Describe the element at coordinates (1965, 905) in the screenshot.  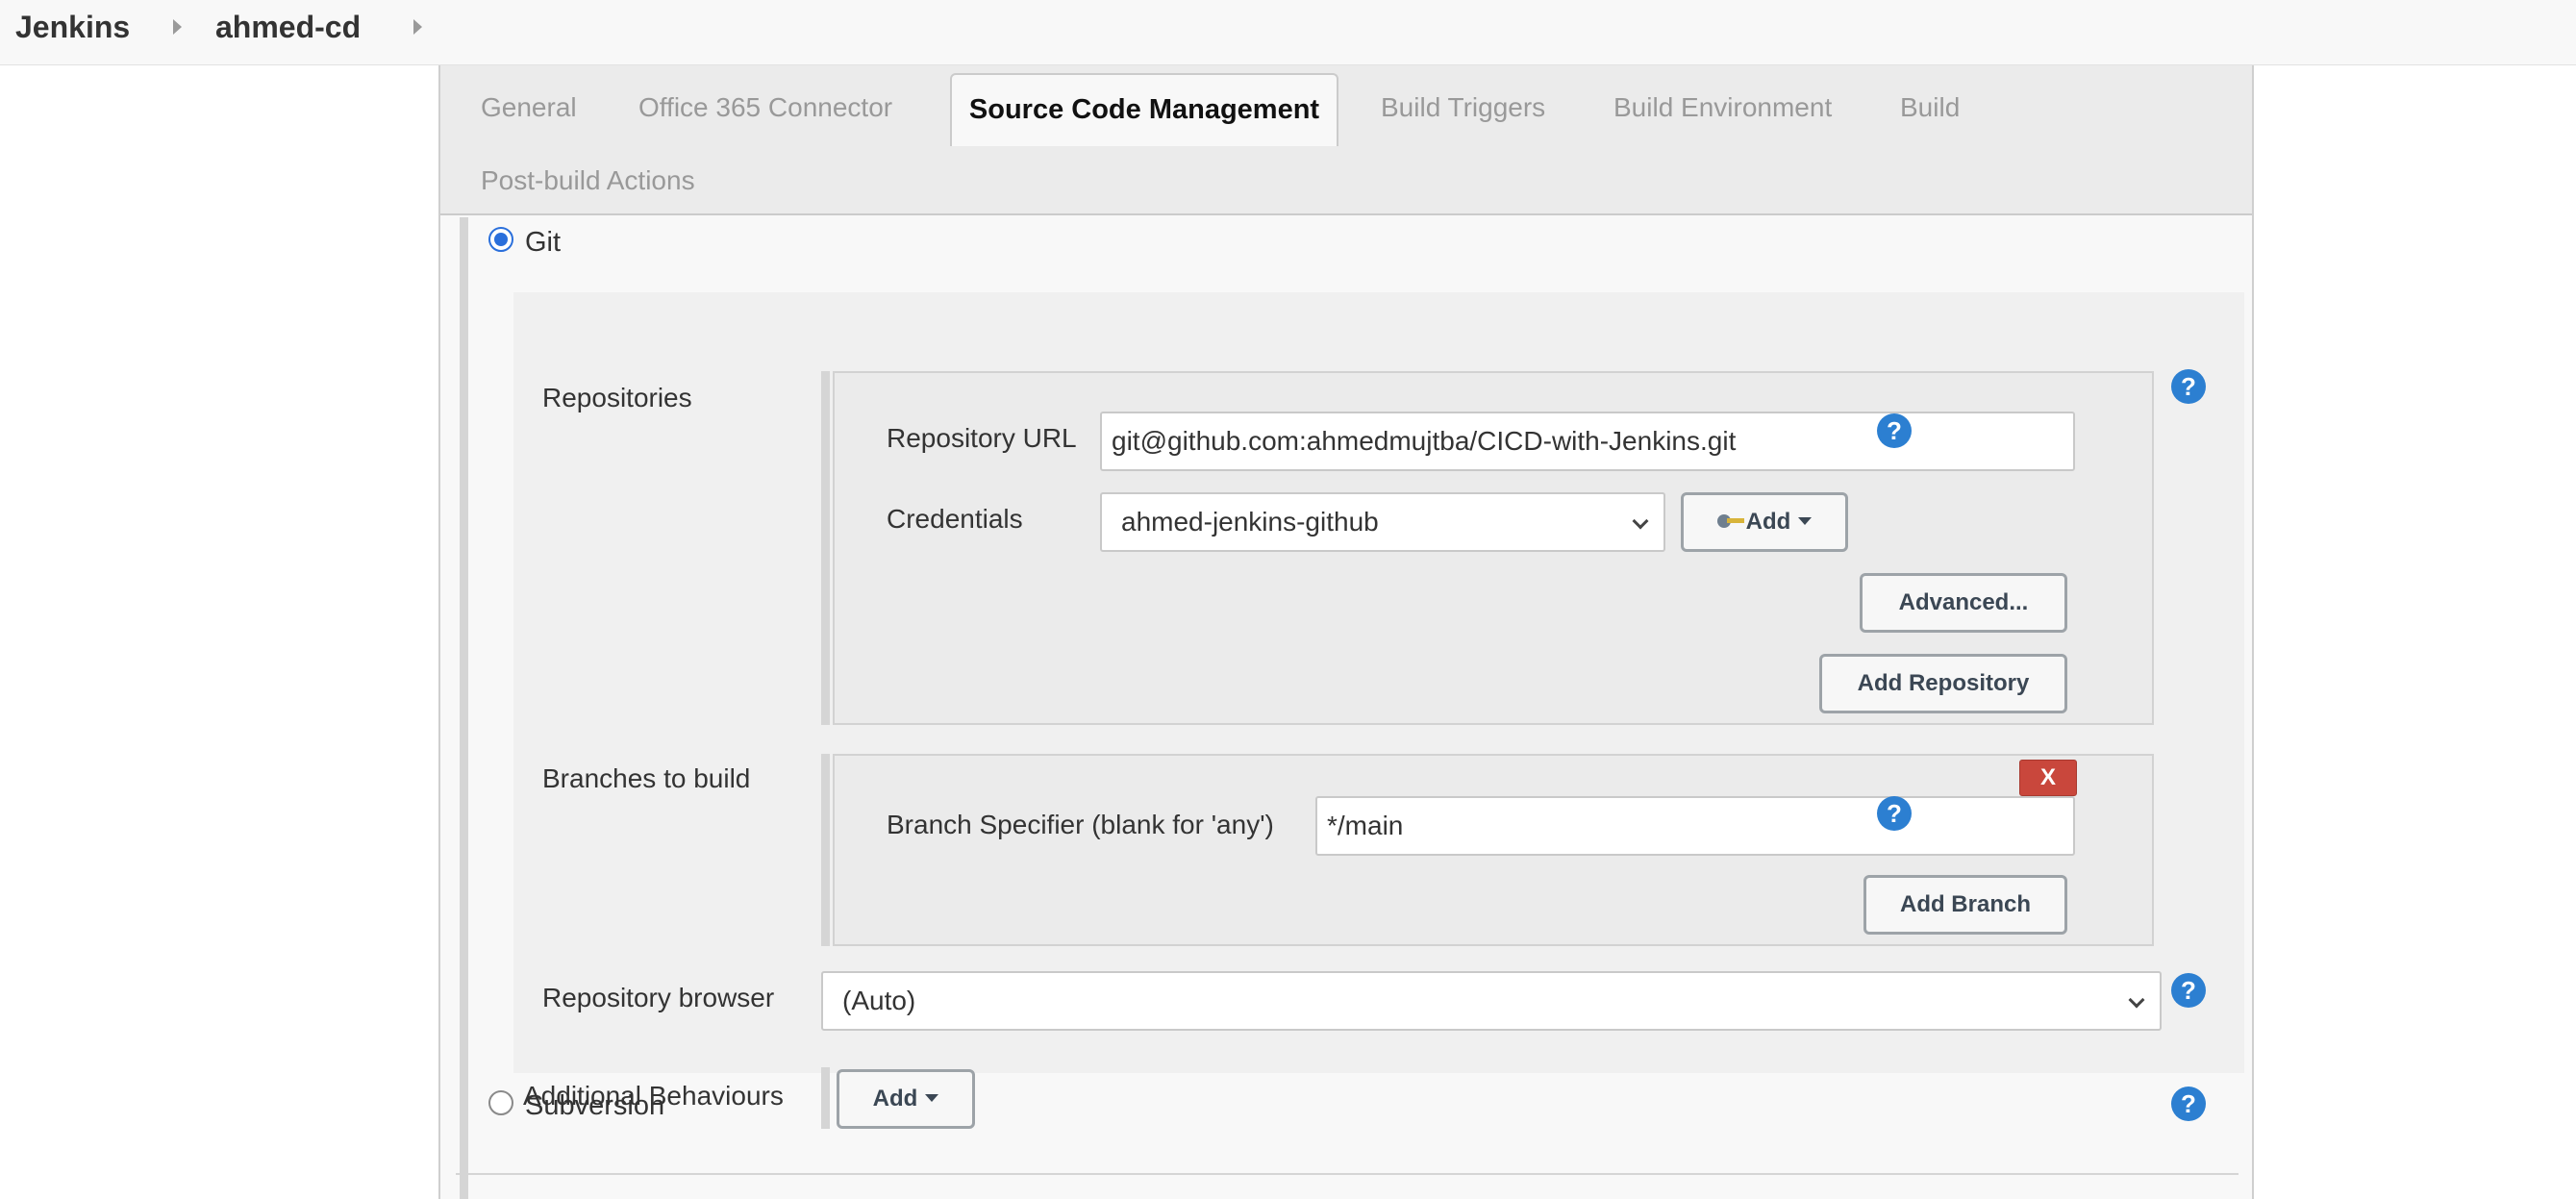
I see `add-branch-button: Add Branch` at that location.